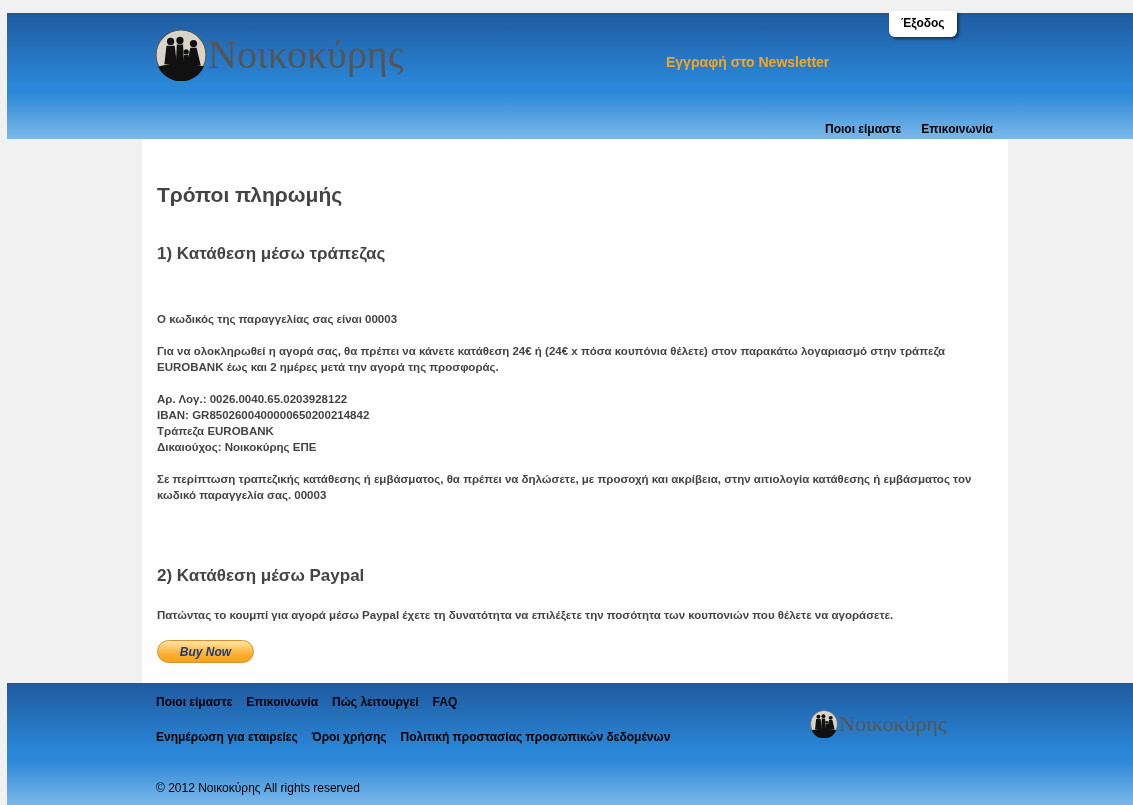 The height and width of the screenshot is (805, 1133). What do you see at coordinates (264, 415) in the screenshot?
I see `body-text: IBAN: GR8502600400000650200214842` at bounding box center [264, 415].